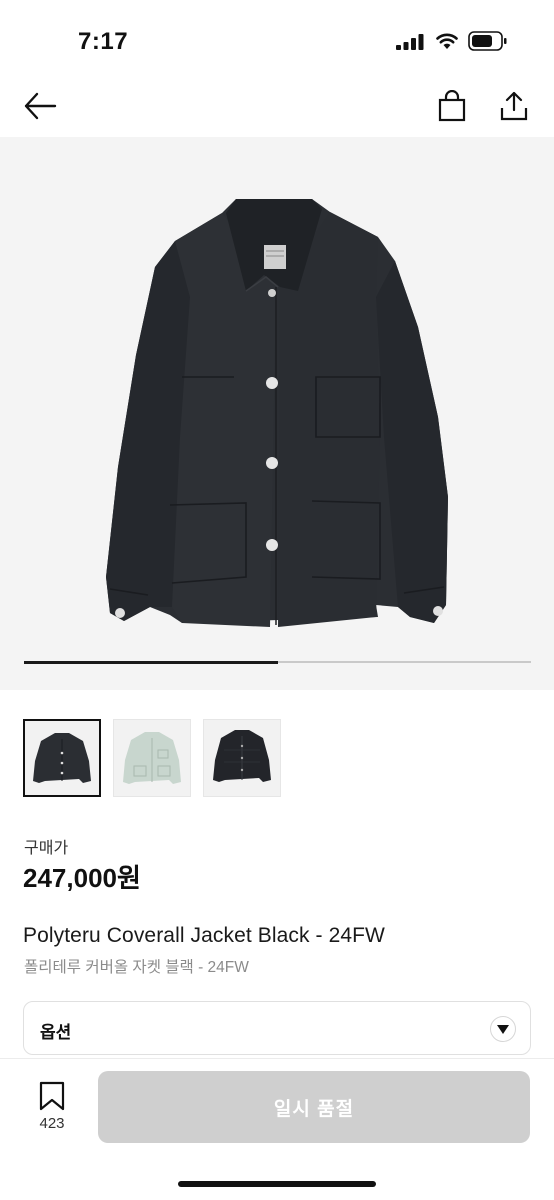 The width and height of the screenshot is (554, 1200). Describe the element at coordinates (204, 935) in the screenshot. I see `product-name: Polyteru Coverall Jacket Black - 24FW` at that location.